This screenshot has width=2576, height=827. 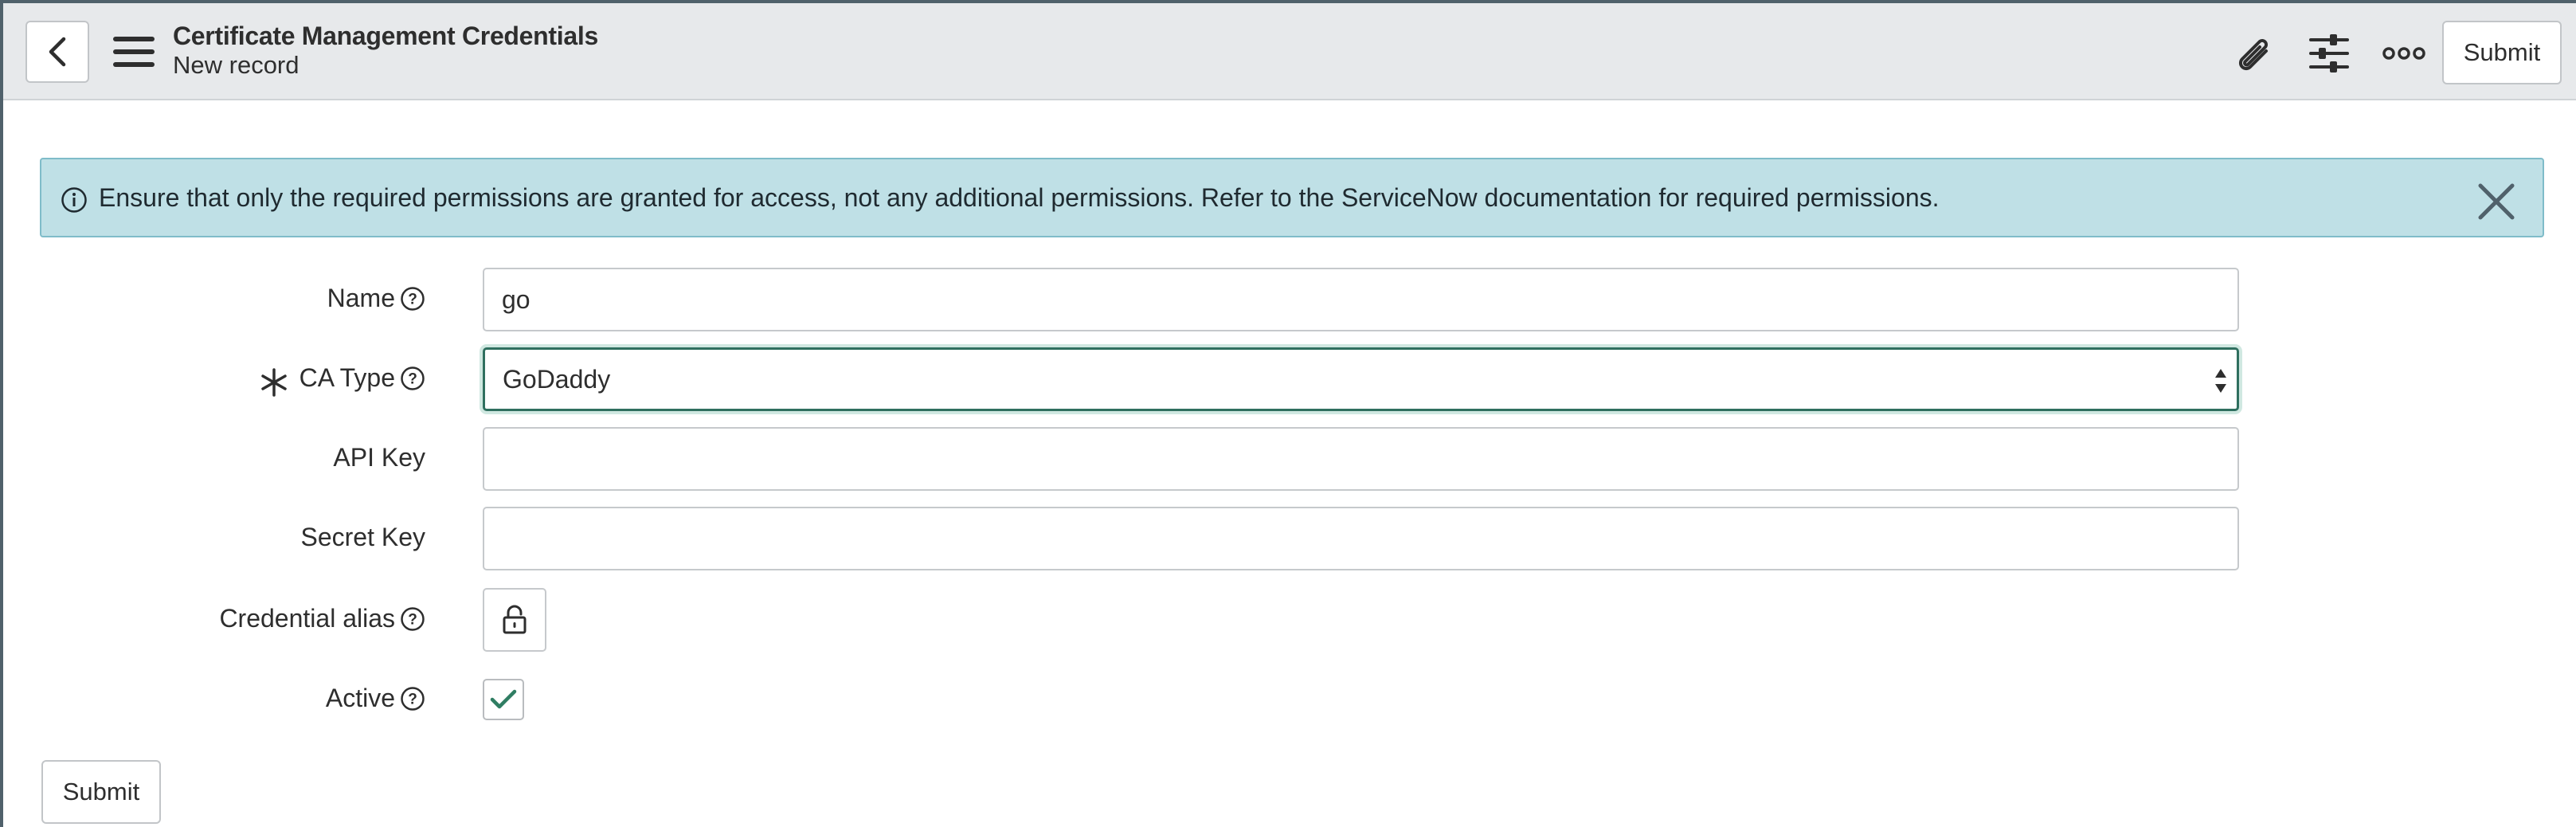 I want to click on more-options-icon, so click(x=2403, y=53).